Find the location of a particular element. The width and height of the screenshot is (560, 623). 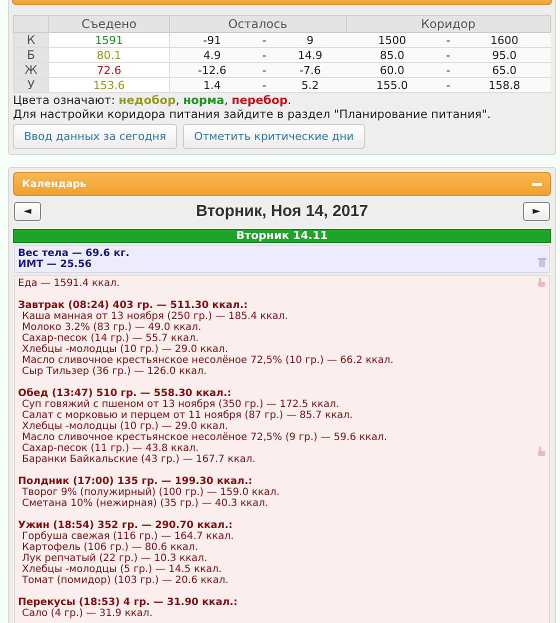

action-button: Отметить критические дни is located at coordinates (274, 136).